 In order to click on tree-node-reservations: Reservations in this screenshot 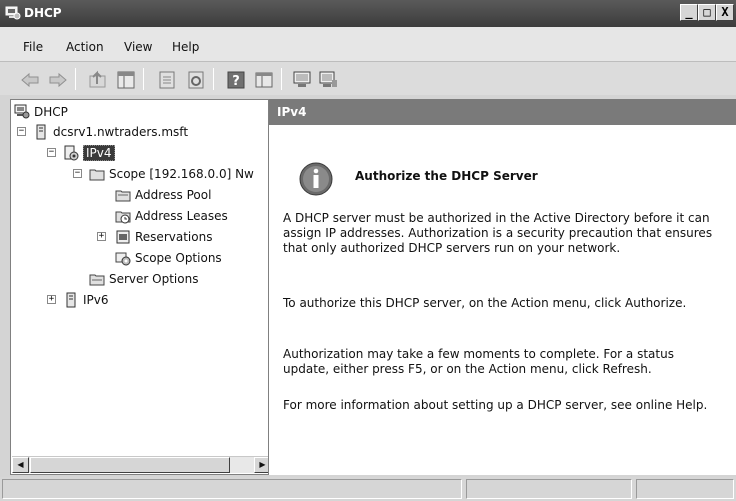, I will do `click(163, 237)`.